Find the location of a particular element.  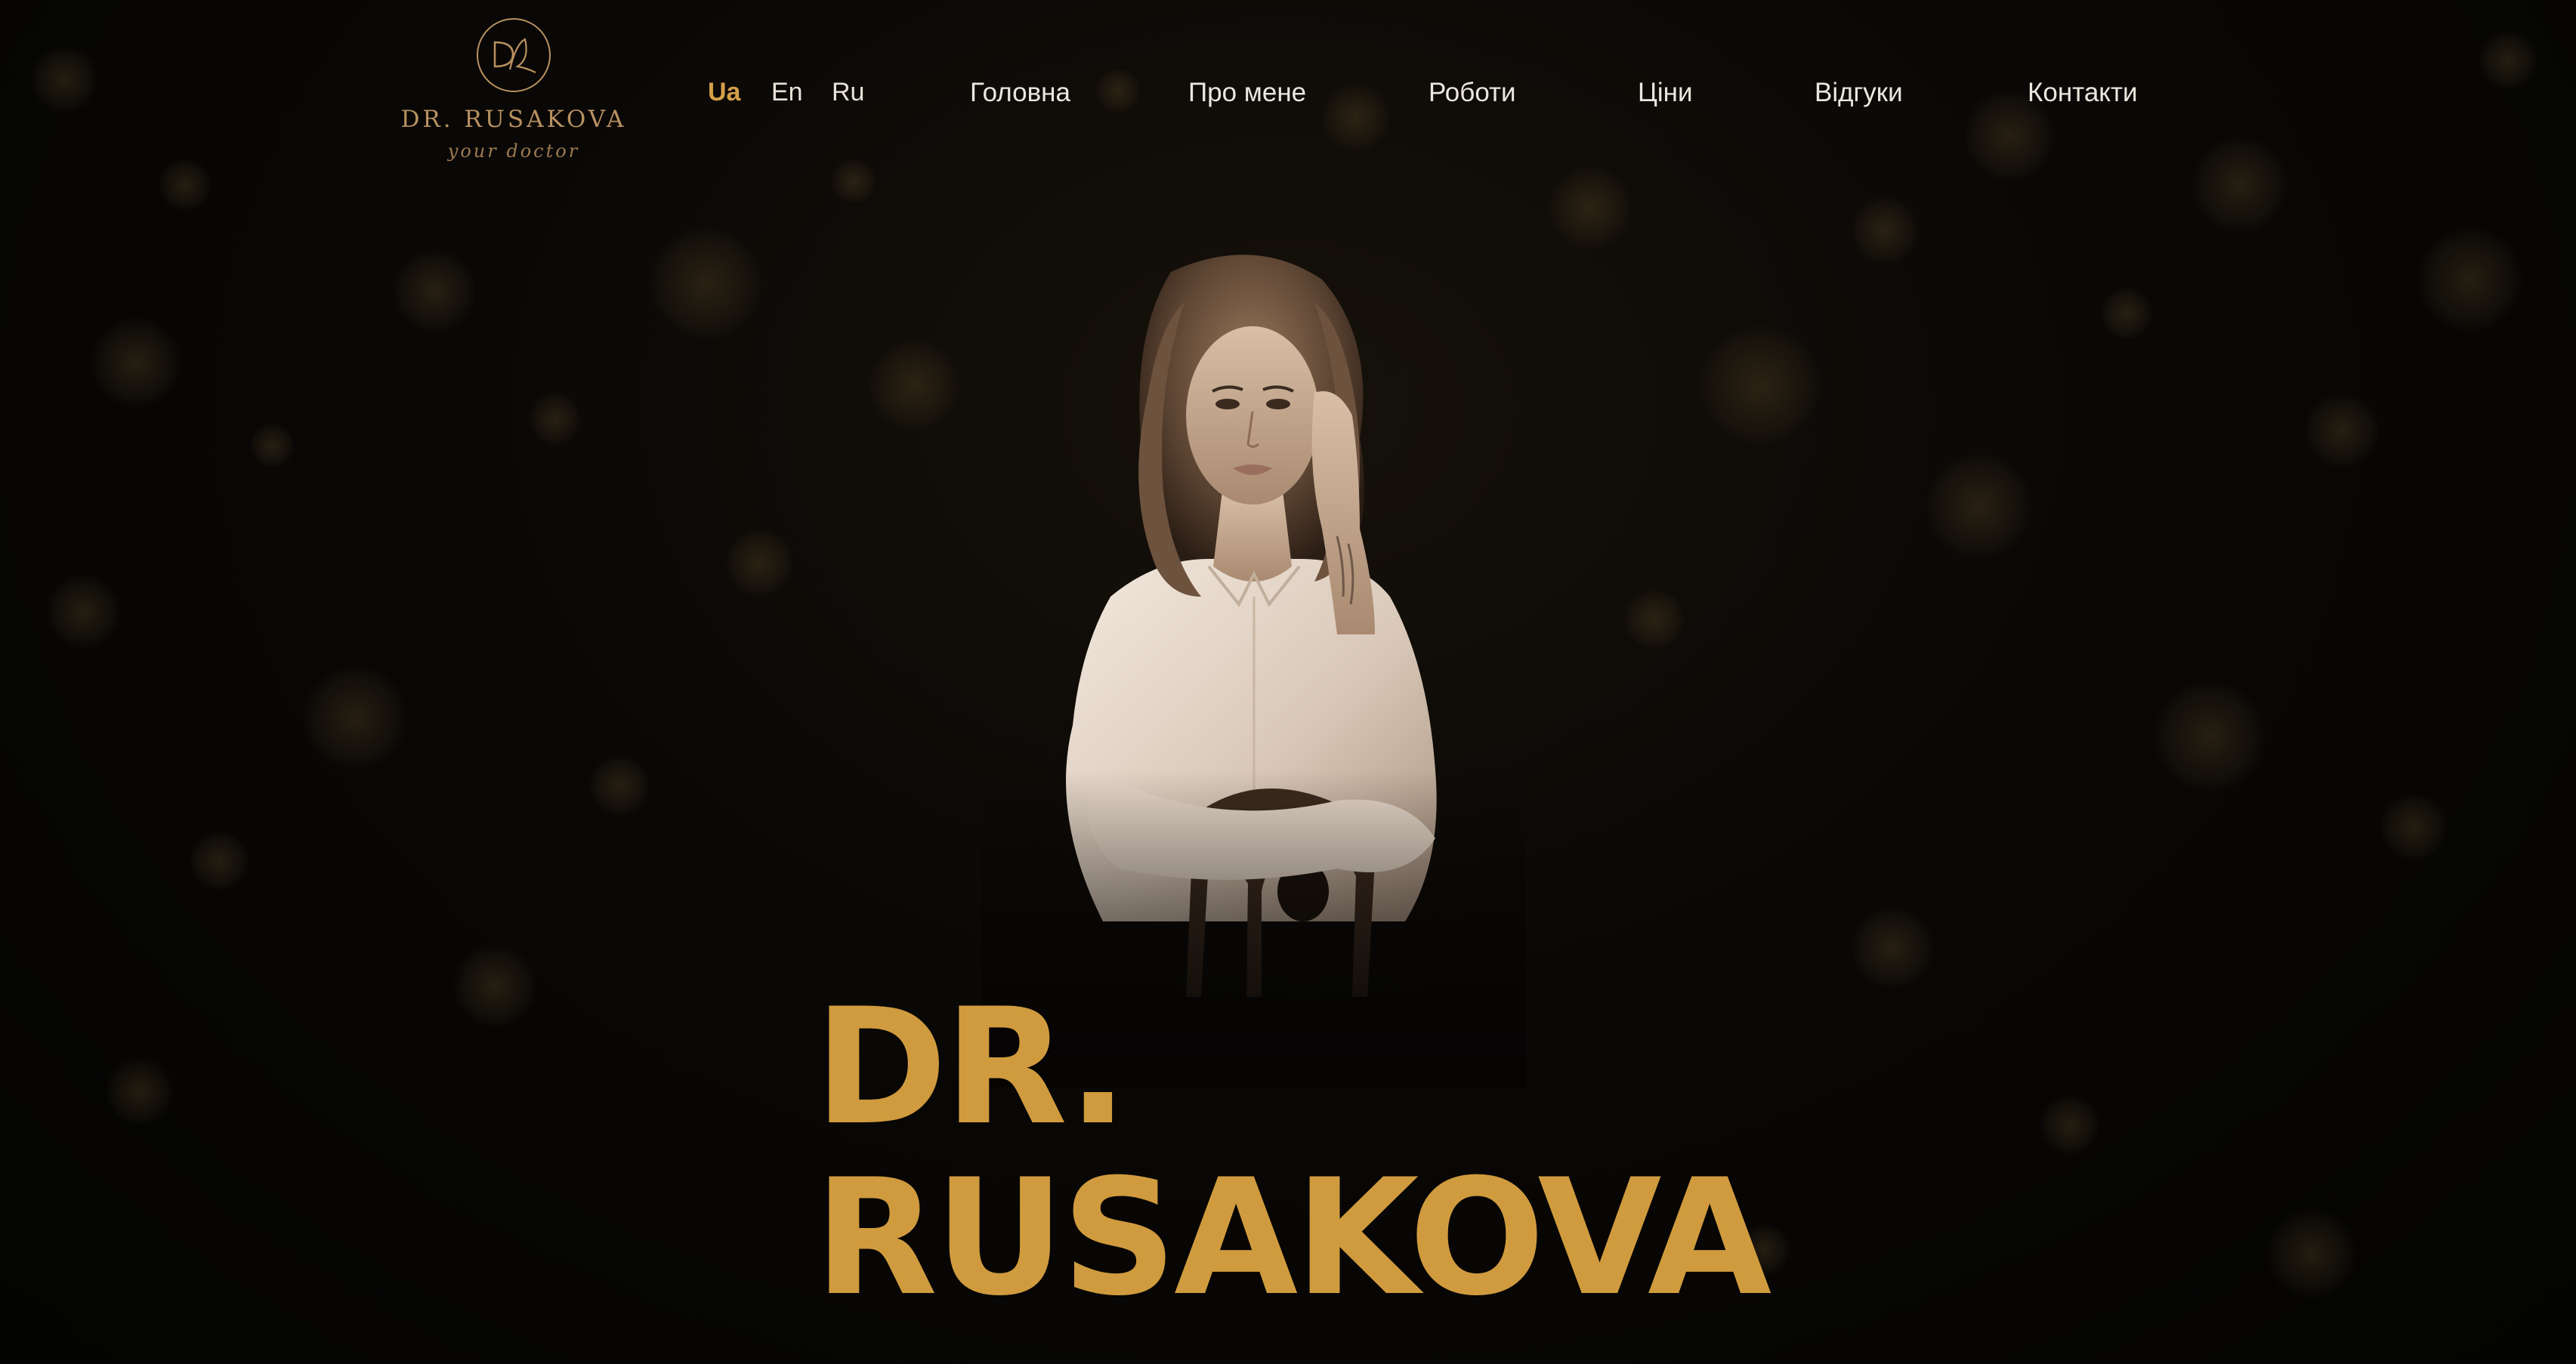

hero-title: DR. RUSAKOVA is located at coordinates (1292, 1152).